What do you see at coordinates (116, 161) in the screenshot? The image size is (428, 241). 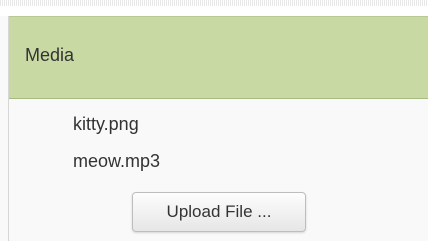 I see `media-asset-item: meow.mp3` at bounding box center [116, 161].